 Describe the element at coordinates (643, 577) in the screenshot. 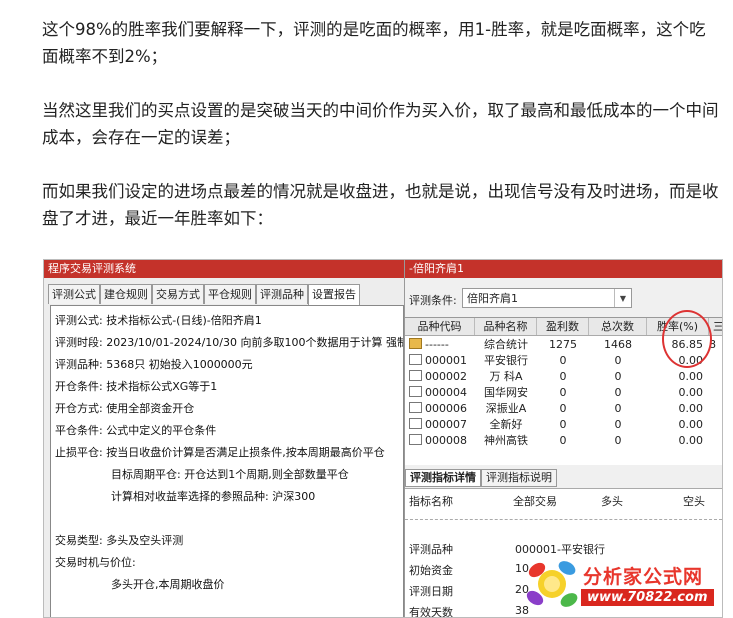

I see `logo-name: 分析家公式网` at that location.